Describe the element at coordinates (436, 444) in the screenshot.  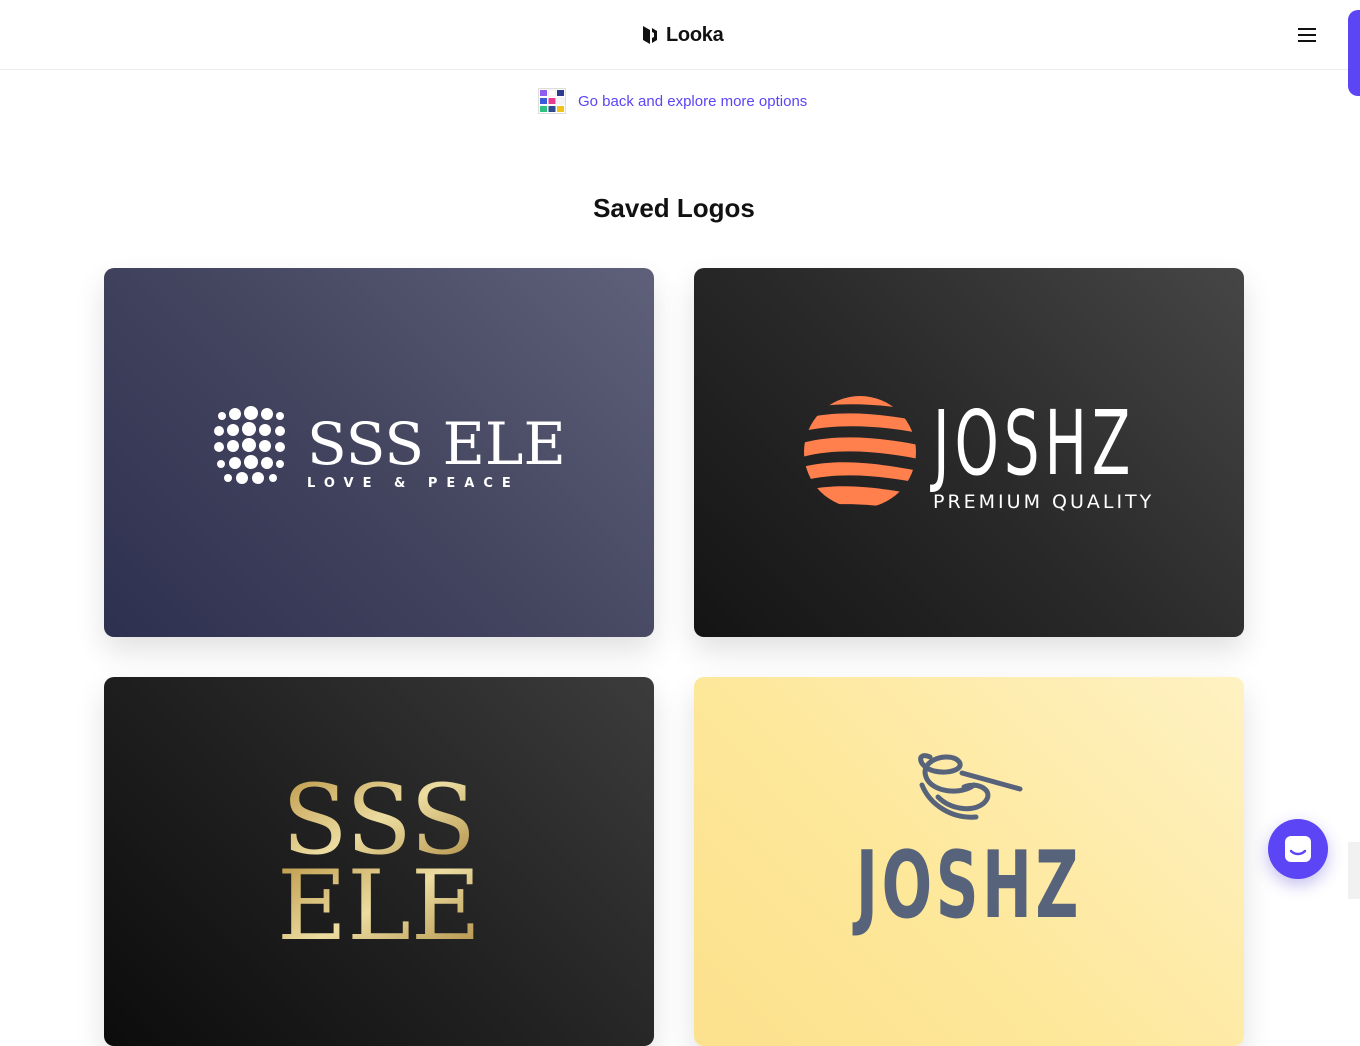
I see `logo-name: SSS ELE` at that location.